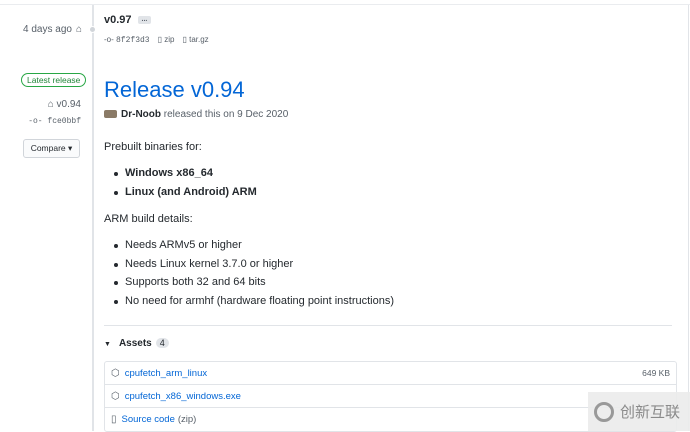 Image resolution: width=690 pixels, height=432 pixels. What do you see at coordinates (93, 218) in the screenshot?
I see `timeline-line` at bounding box center [93, 218].